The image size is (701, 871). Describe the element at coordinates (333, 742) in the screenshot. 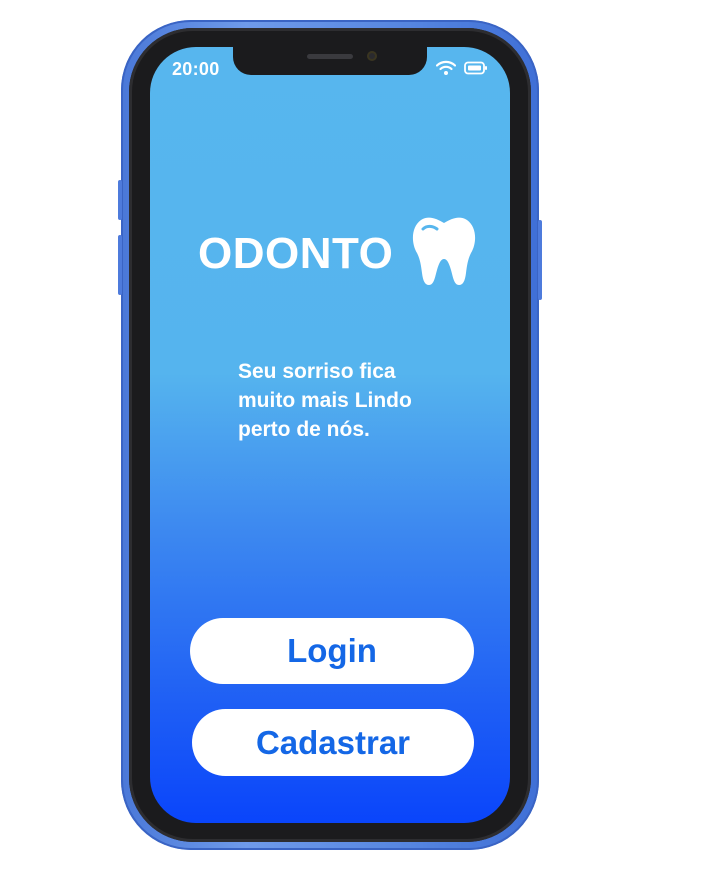

I see `signup-button: Cadastrar` at that location.